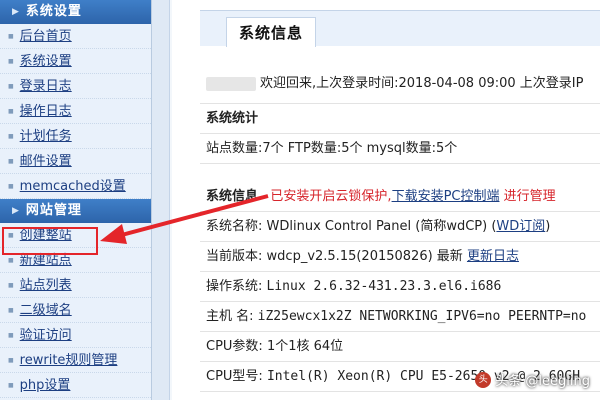  I want to click on hostname-label: 主机 名:, so click(230, 316).